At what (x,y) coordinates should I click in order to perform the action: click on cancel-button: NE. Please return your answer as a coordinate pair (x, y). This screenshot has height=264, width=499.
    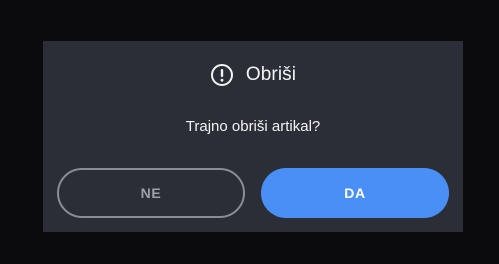
    Looking at the image, I should click on (151, 193).